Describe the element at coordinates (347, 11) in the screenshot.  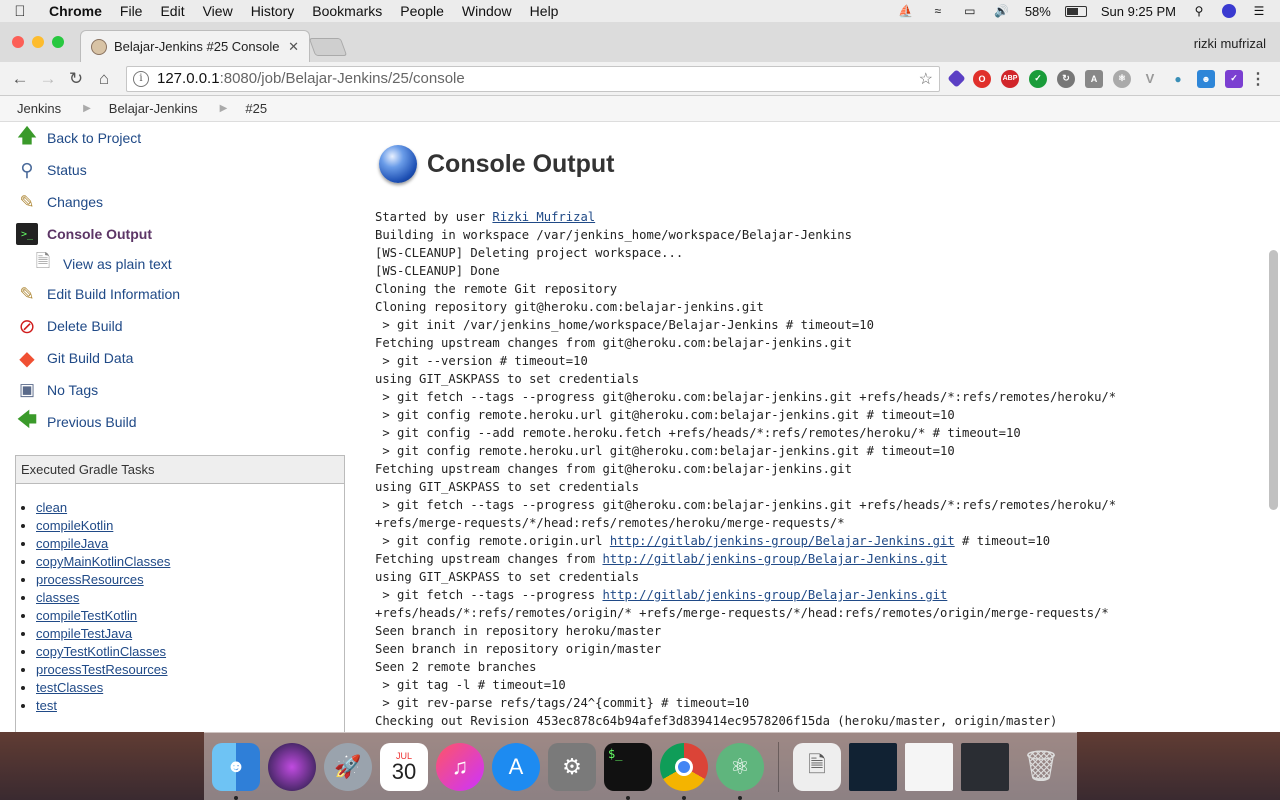
I see `menu-bookmarks: Bookmarks` at that location.